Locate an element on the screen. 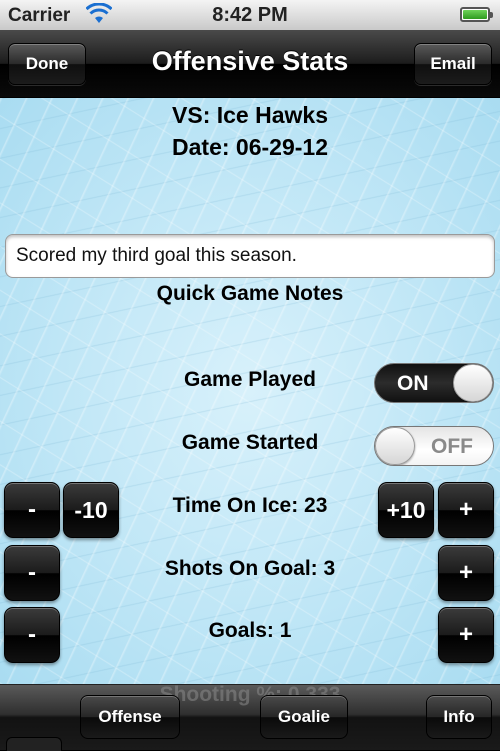 The height and width of the screenshot is (751, 500). partial-minus-button is located at coordinates (34, 744).